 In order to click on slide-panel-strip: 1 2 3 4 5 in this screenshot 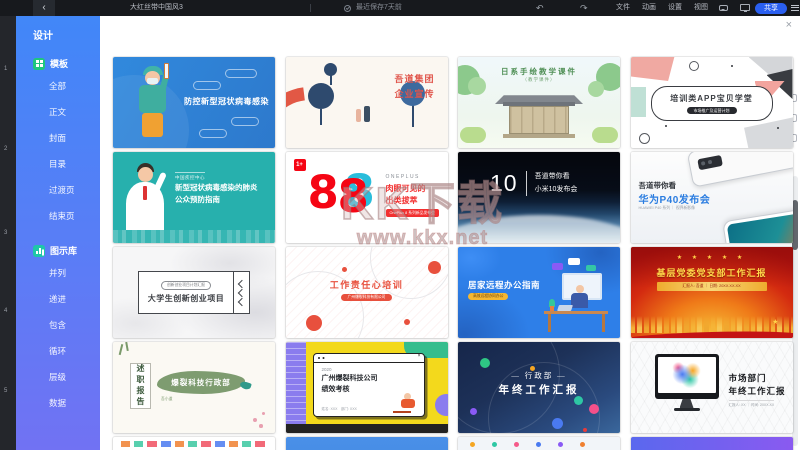, I will do `click(8, 233)`.